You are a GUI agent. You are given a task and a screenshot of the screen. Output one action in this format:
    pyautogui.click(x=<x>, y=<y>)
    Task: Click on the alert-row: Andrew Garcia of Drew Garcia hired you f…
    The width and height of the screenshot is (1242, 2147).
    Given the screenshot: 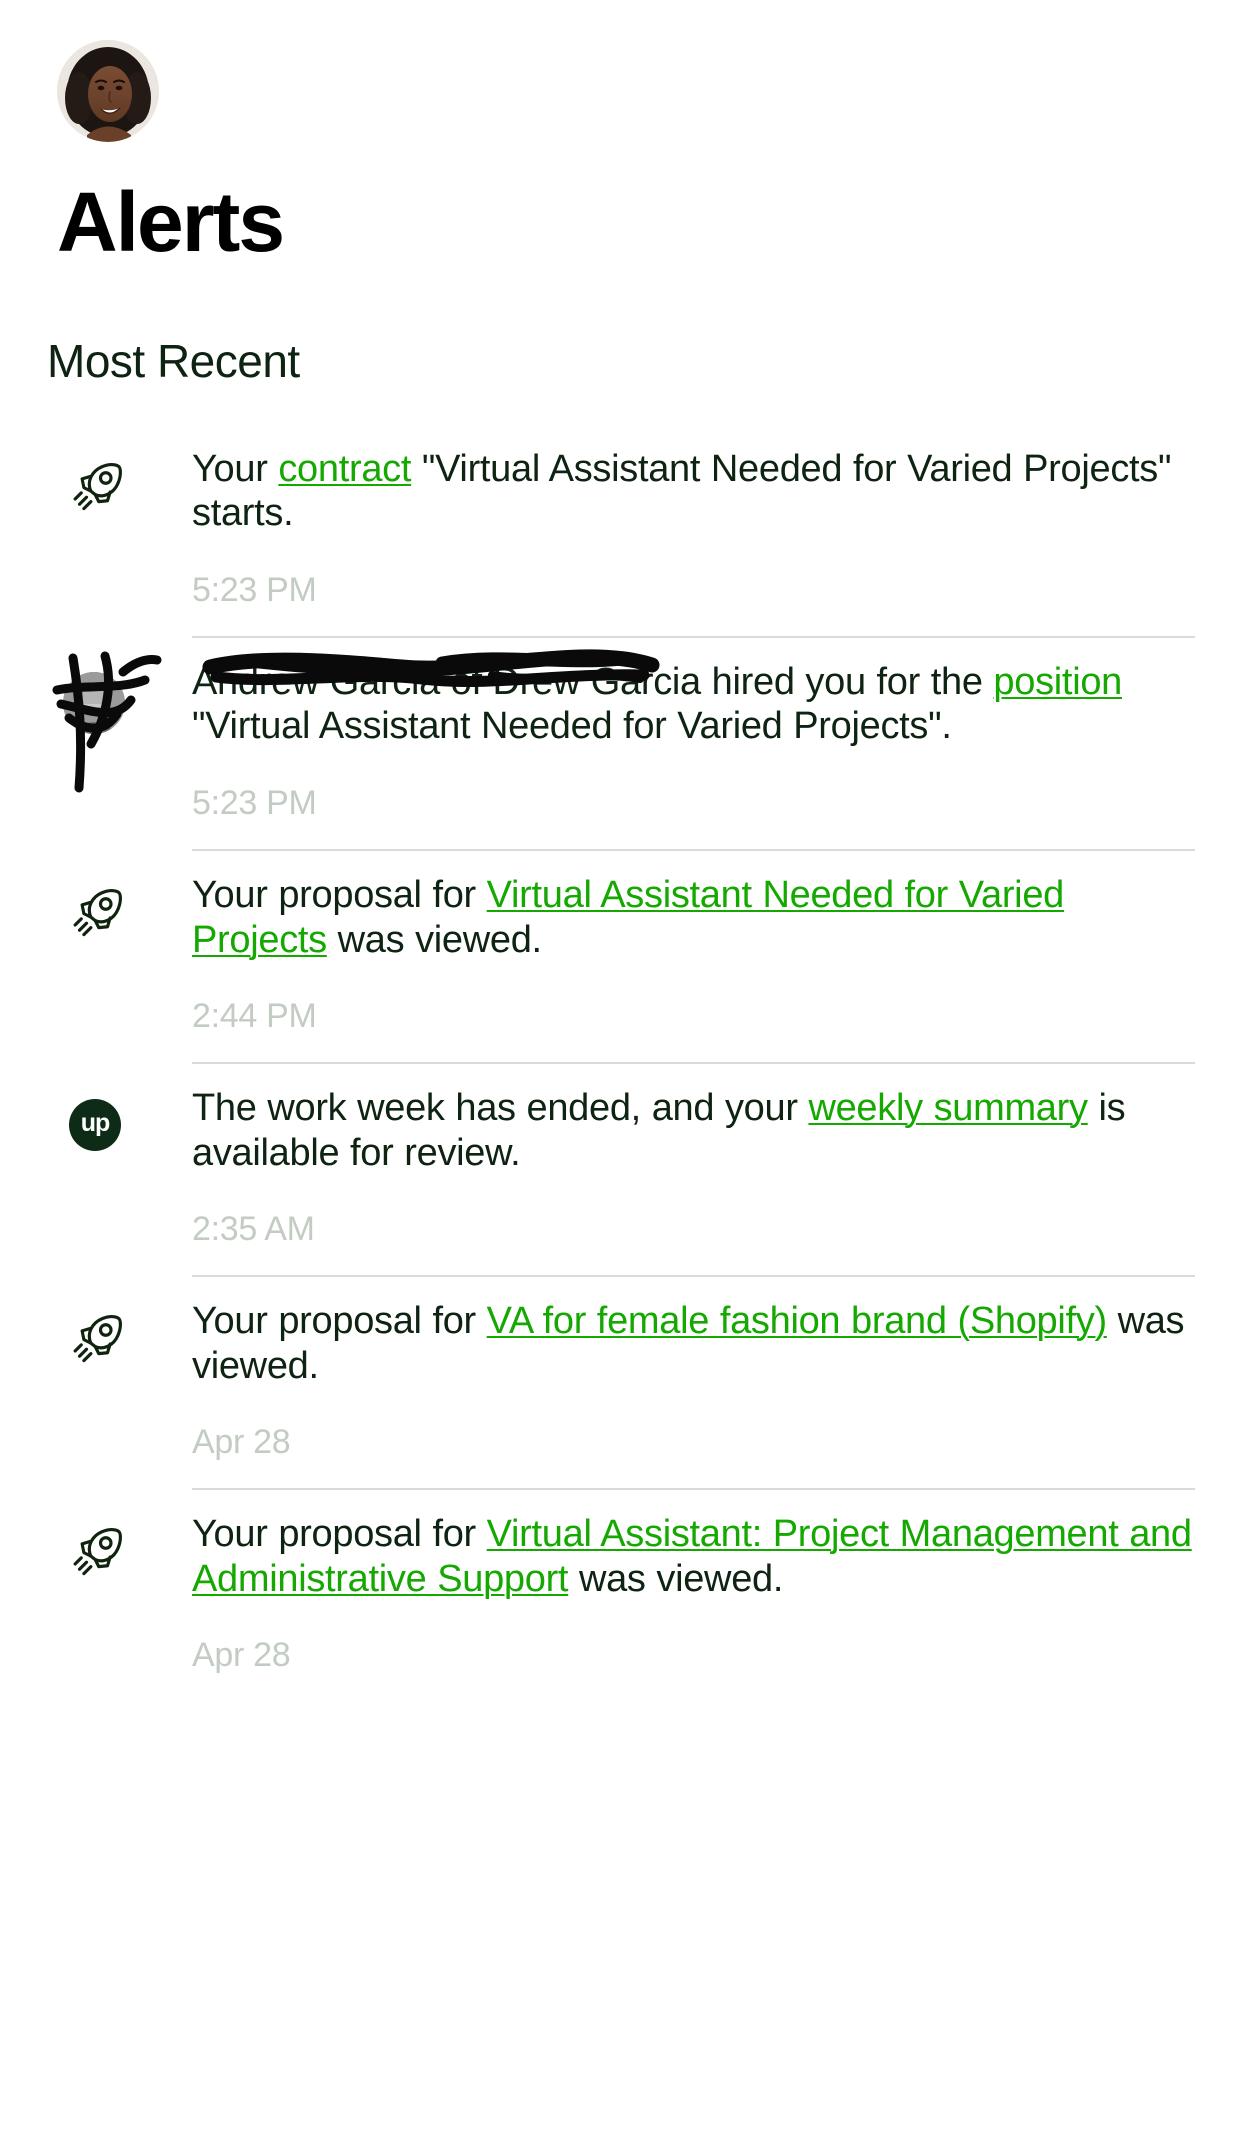 What is the action you would take?
    pyautogui.click(x=621, y=742)
    